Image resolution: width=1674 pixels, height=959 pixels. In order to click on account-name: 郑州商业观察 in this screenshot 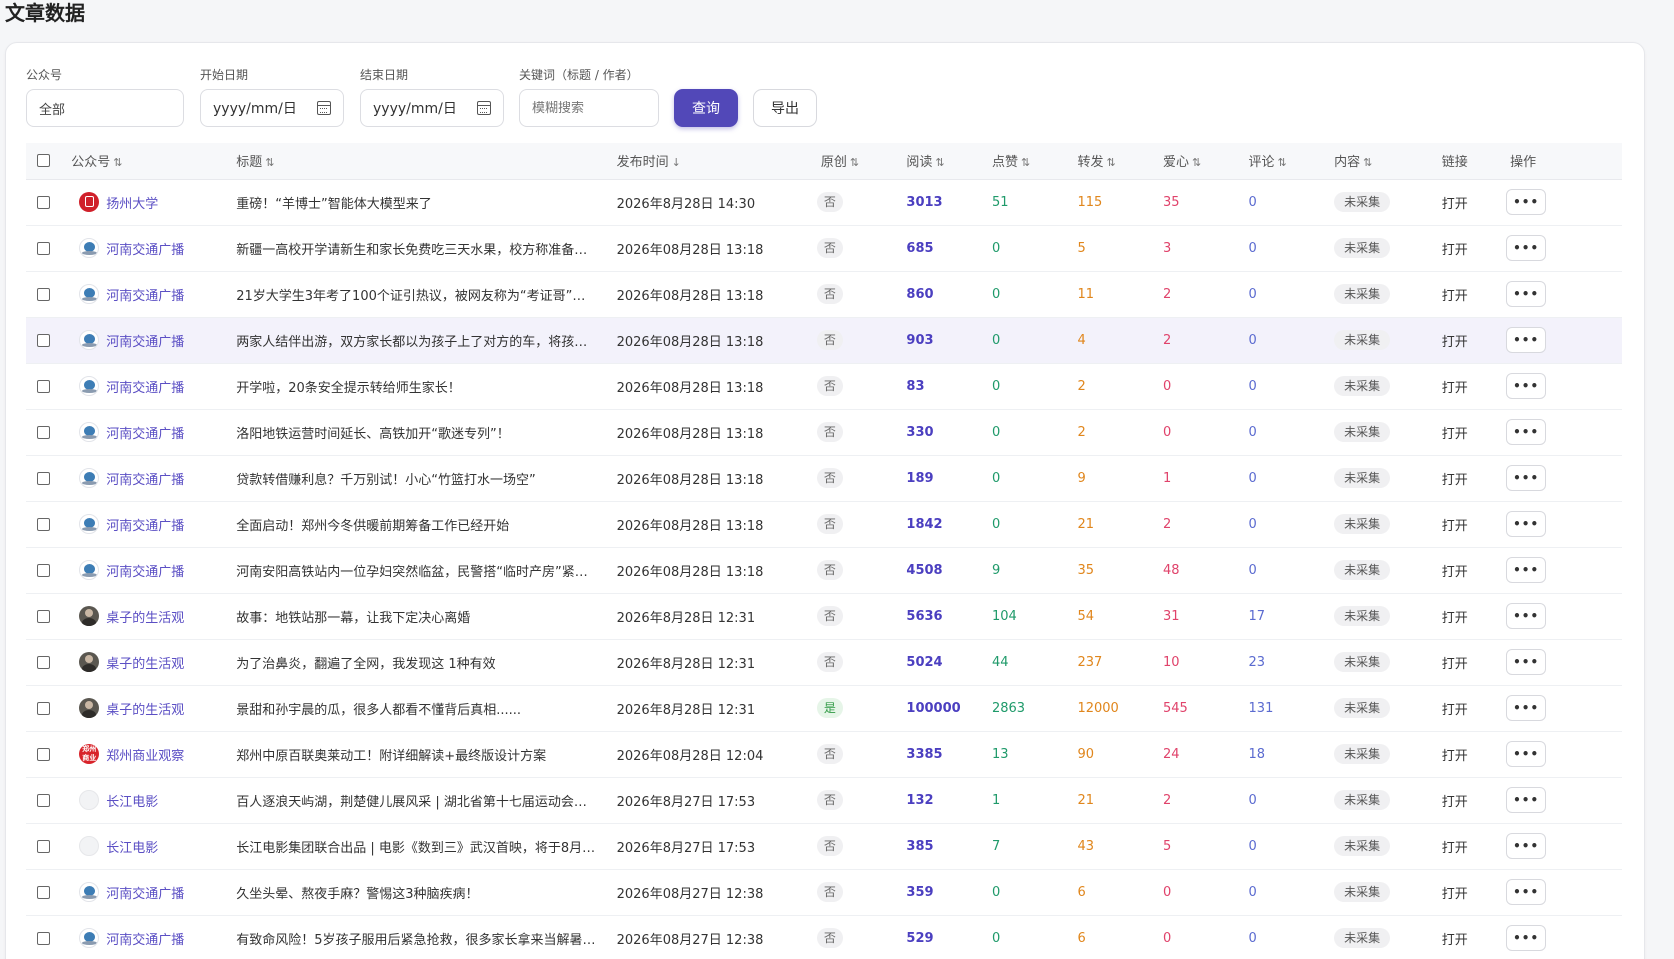, I will do `click(145, 754)`.